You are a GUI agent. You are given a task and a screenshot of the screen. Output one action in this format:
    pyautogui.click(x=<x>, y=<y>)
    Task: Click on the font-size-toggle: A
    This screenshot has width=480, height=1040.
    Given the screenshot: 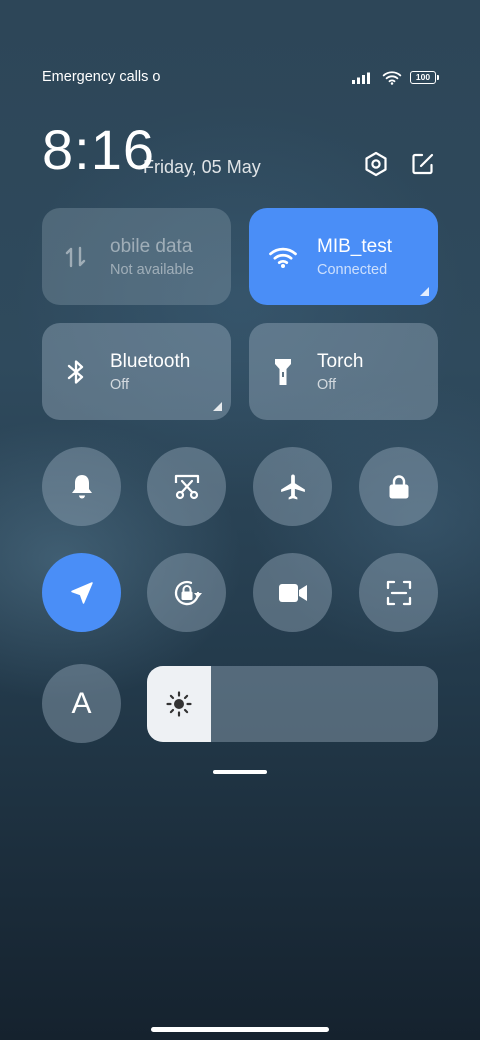 What is the action you would take?
    pyautogui.click(x=81, y=703)
    